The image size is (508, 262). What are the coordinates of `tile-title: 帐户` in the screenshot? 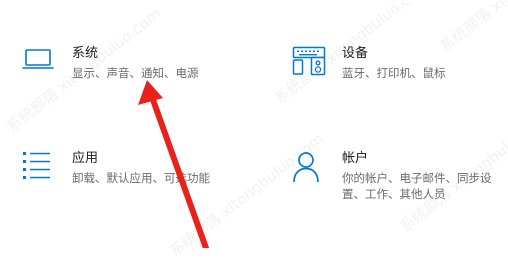 It's located at (355, 158).